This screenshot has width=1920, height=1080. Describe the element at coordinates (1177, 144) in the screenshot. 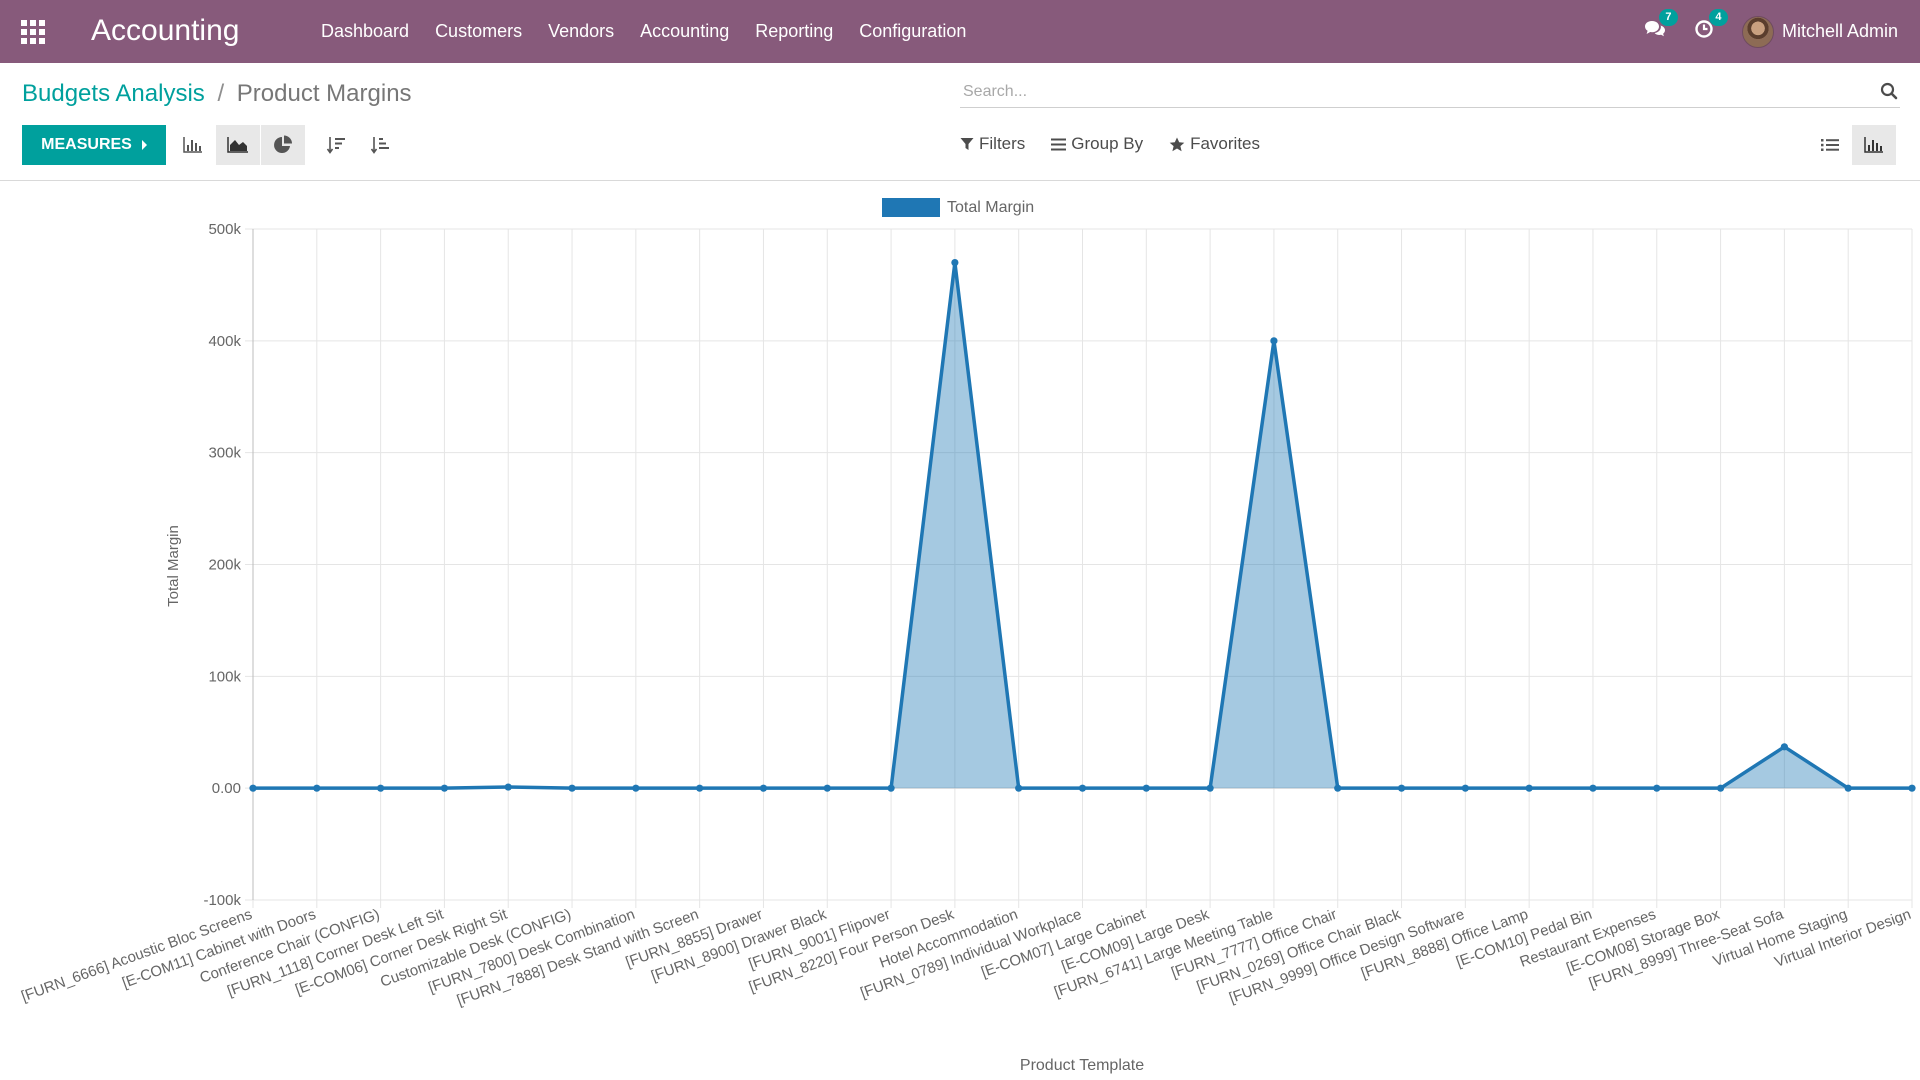

I see `star-icon` at that location.